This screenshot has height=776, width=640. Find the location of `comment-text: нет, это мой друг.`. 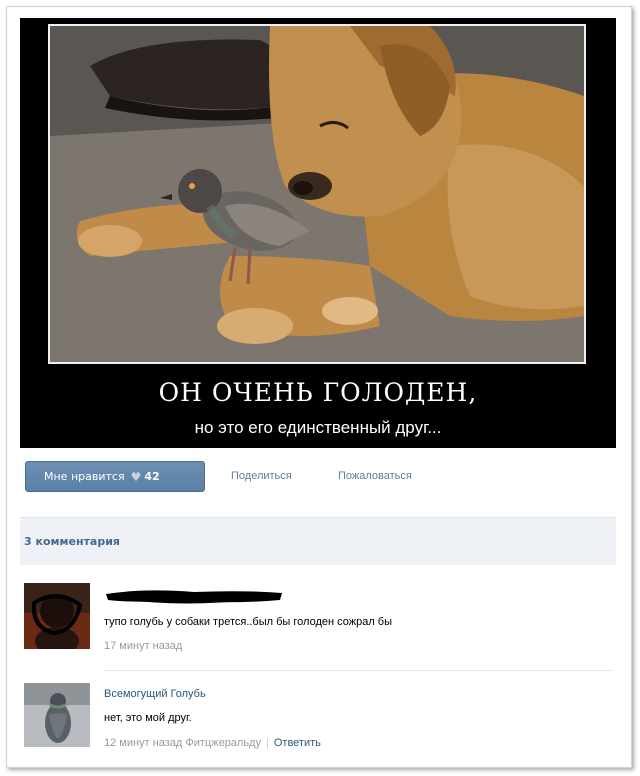

comment-text: нет, это мой друг. is located at coordinates (148, 718).